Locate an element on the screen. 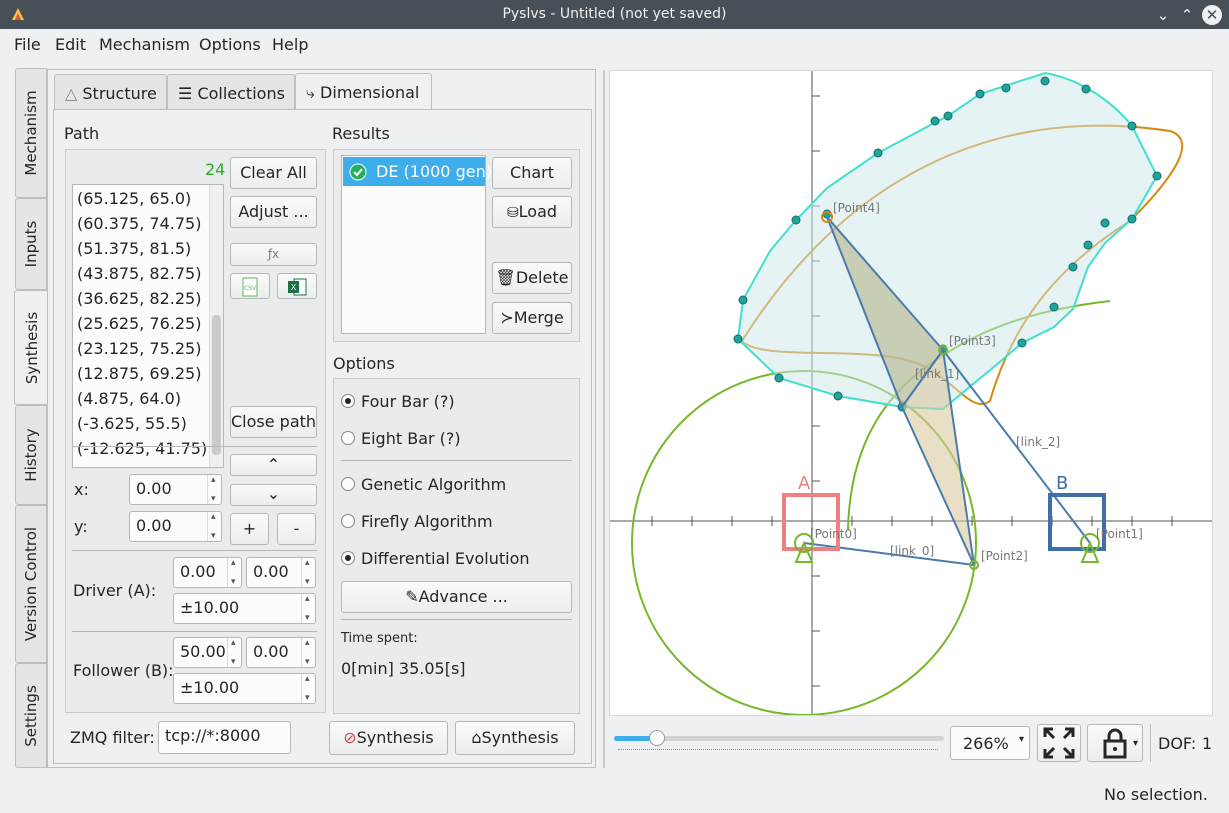  follower-x-input: 50.00 is located at coordinates (207, 652).